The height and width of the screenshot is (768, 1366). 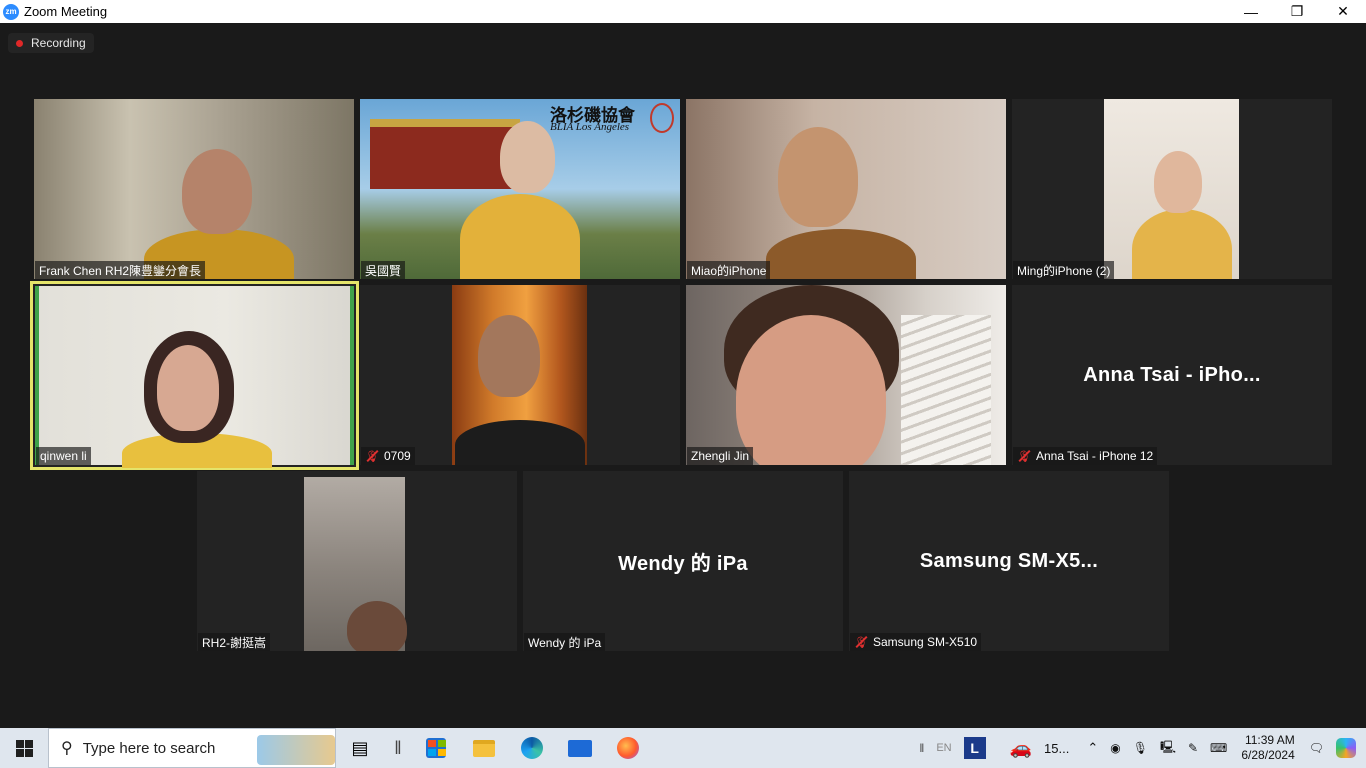 What do you see at coordinates (683, 563) in the screenshot?
I see `participant-display-name: Wendy 的 iPa` at bounding box center [683, 563].